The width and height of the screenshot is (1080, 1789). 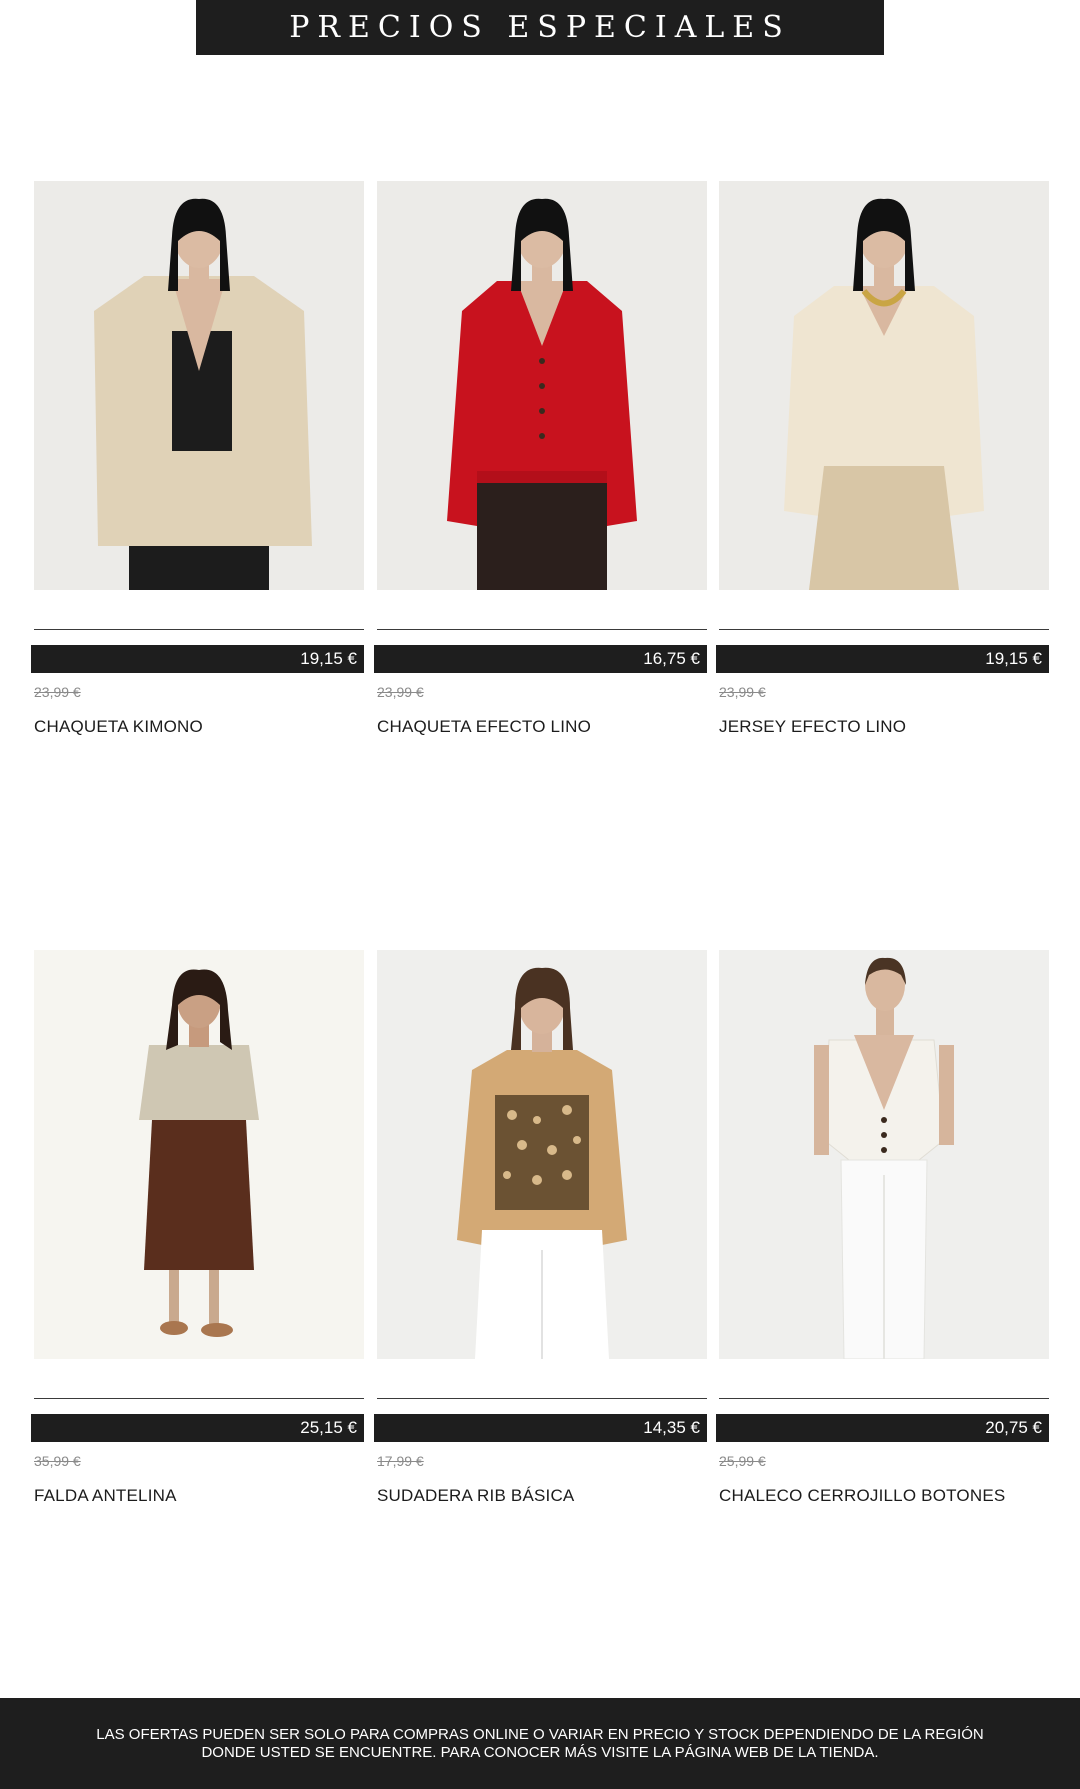 I want to click on original-price: 17,99 €, so click(x=400, y=1461).